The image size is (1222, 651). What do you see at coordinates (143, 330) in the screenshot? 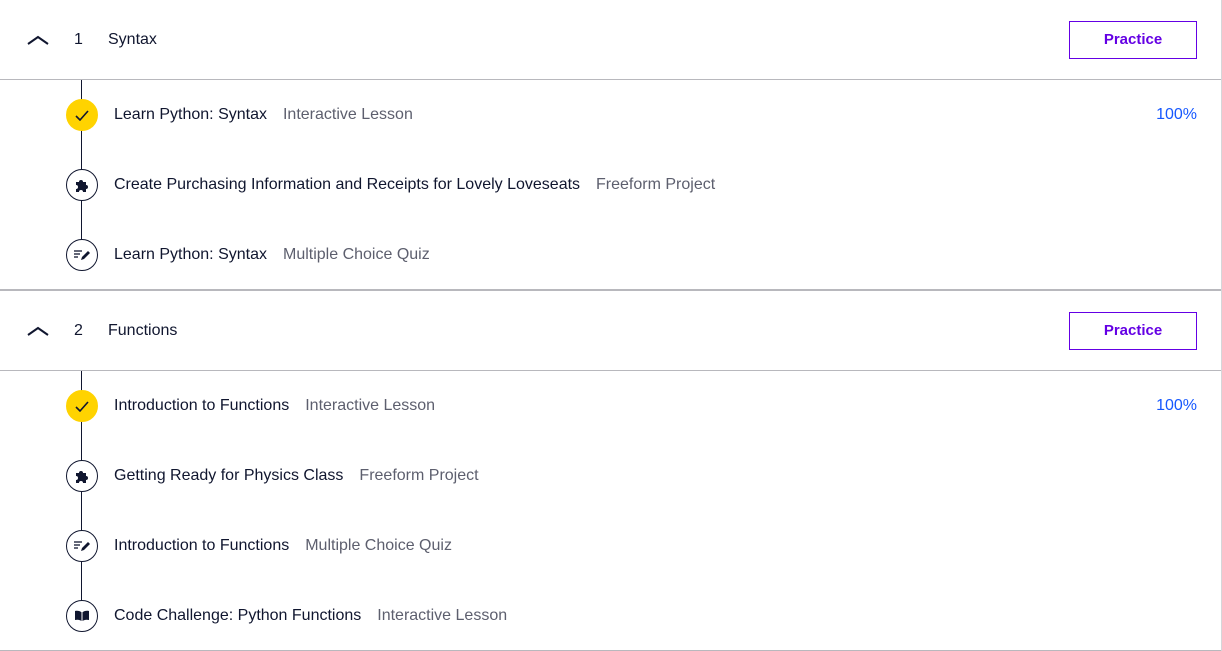
I see `section-title: Functions` at bounding box center [143, 330].